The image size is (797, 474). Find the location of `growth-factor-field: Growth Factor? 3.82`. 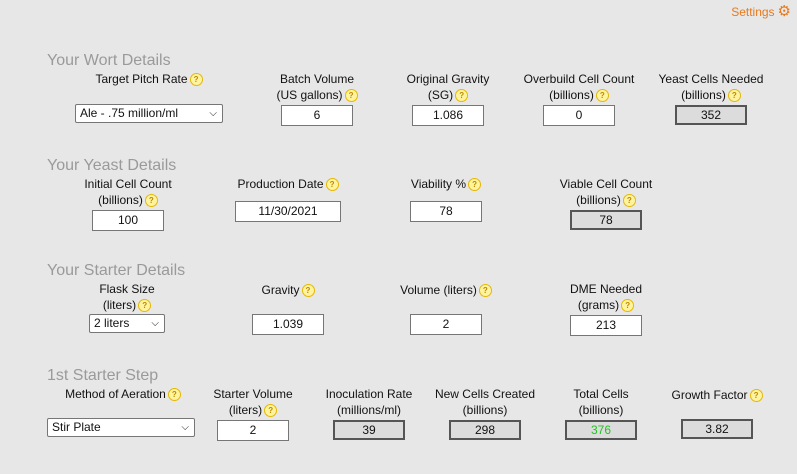

growth-factor-field: Growth Factor? 3.82 is located at coordinates (717, 412).